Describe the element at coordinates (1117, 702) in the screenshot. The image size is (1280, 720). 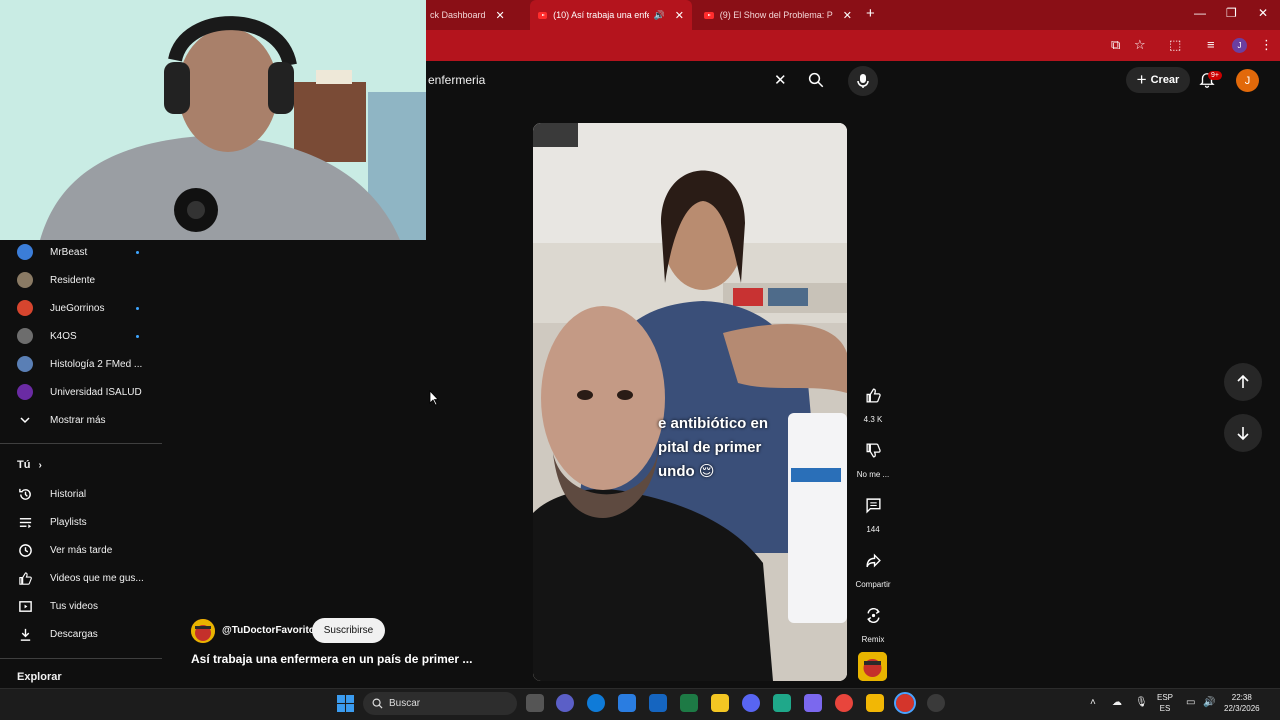
I see `onedrive-icon: ☁` at that location.